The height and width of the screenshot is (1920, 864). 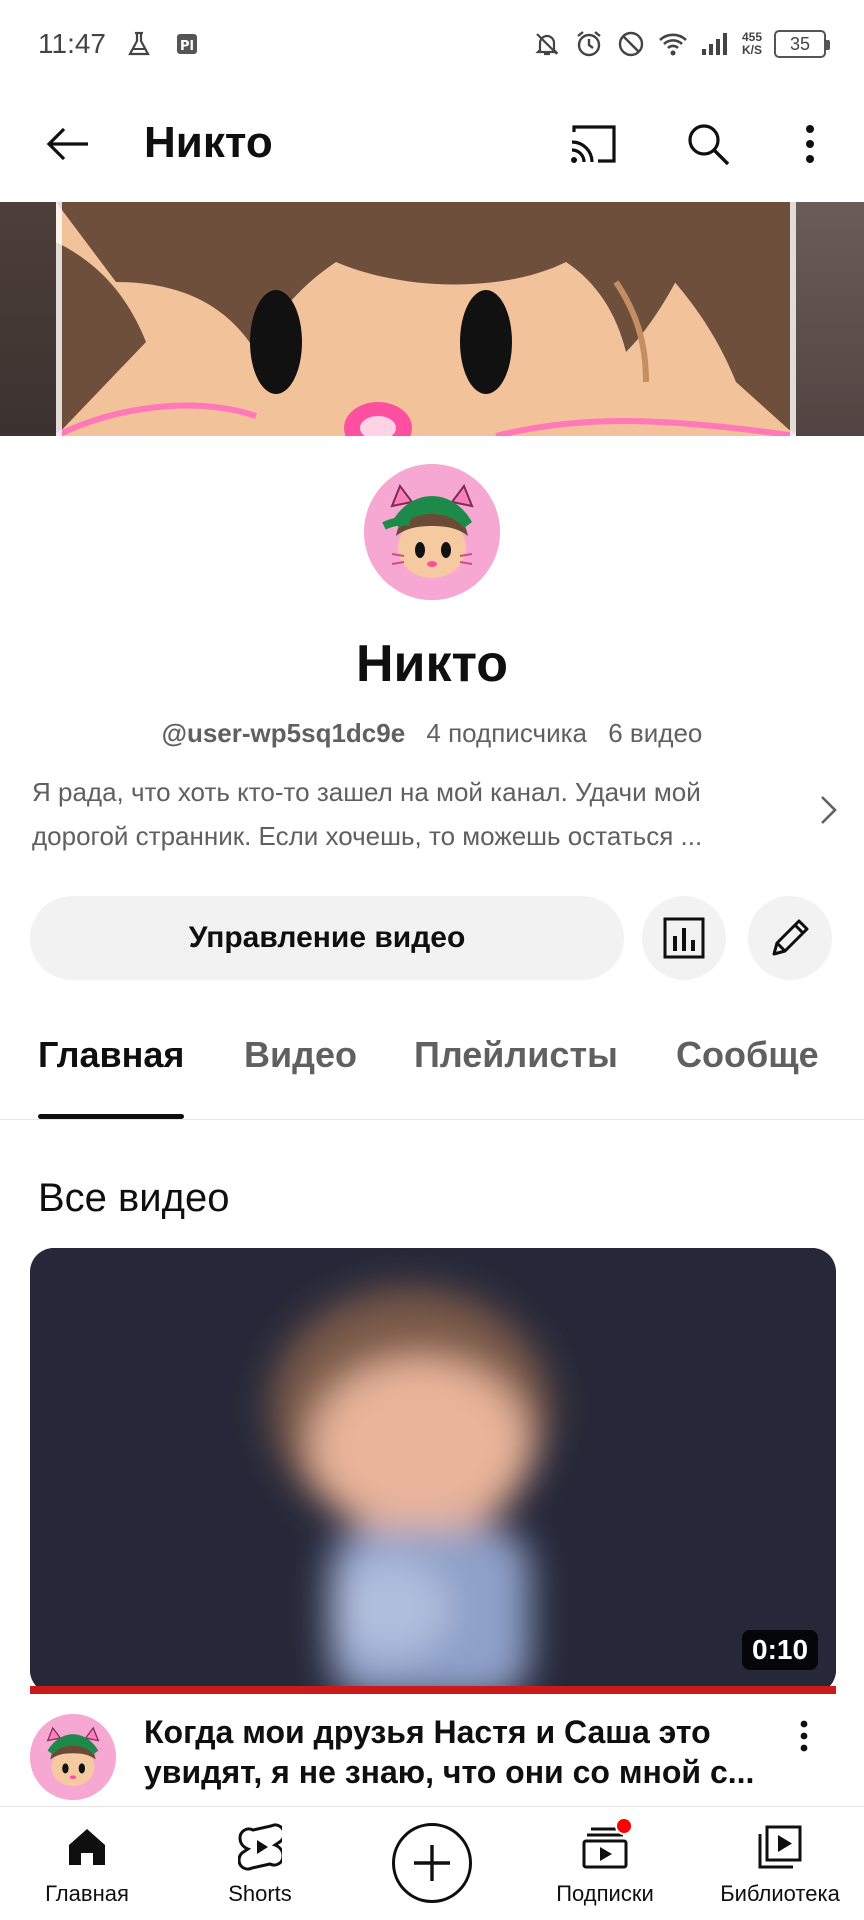 I want to click on network-speed: 455 K/S, so click(x=752, y=44).